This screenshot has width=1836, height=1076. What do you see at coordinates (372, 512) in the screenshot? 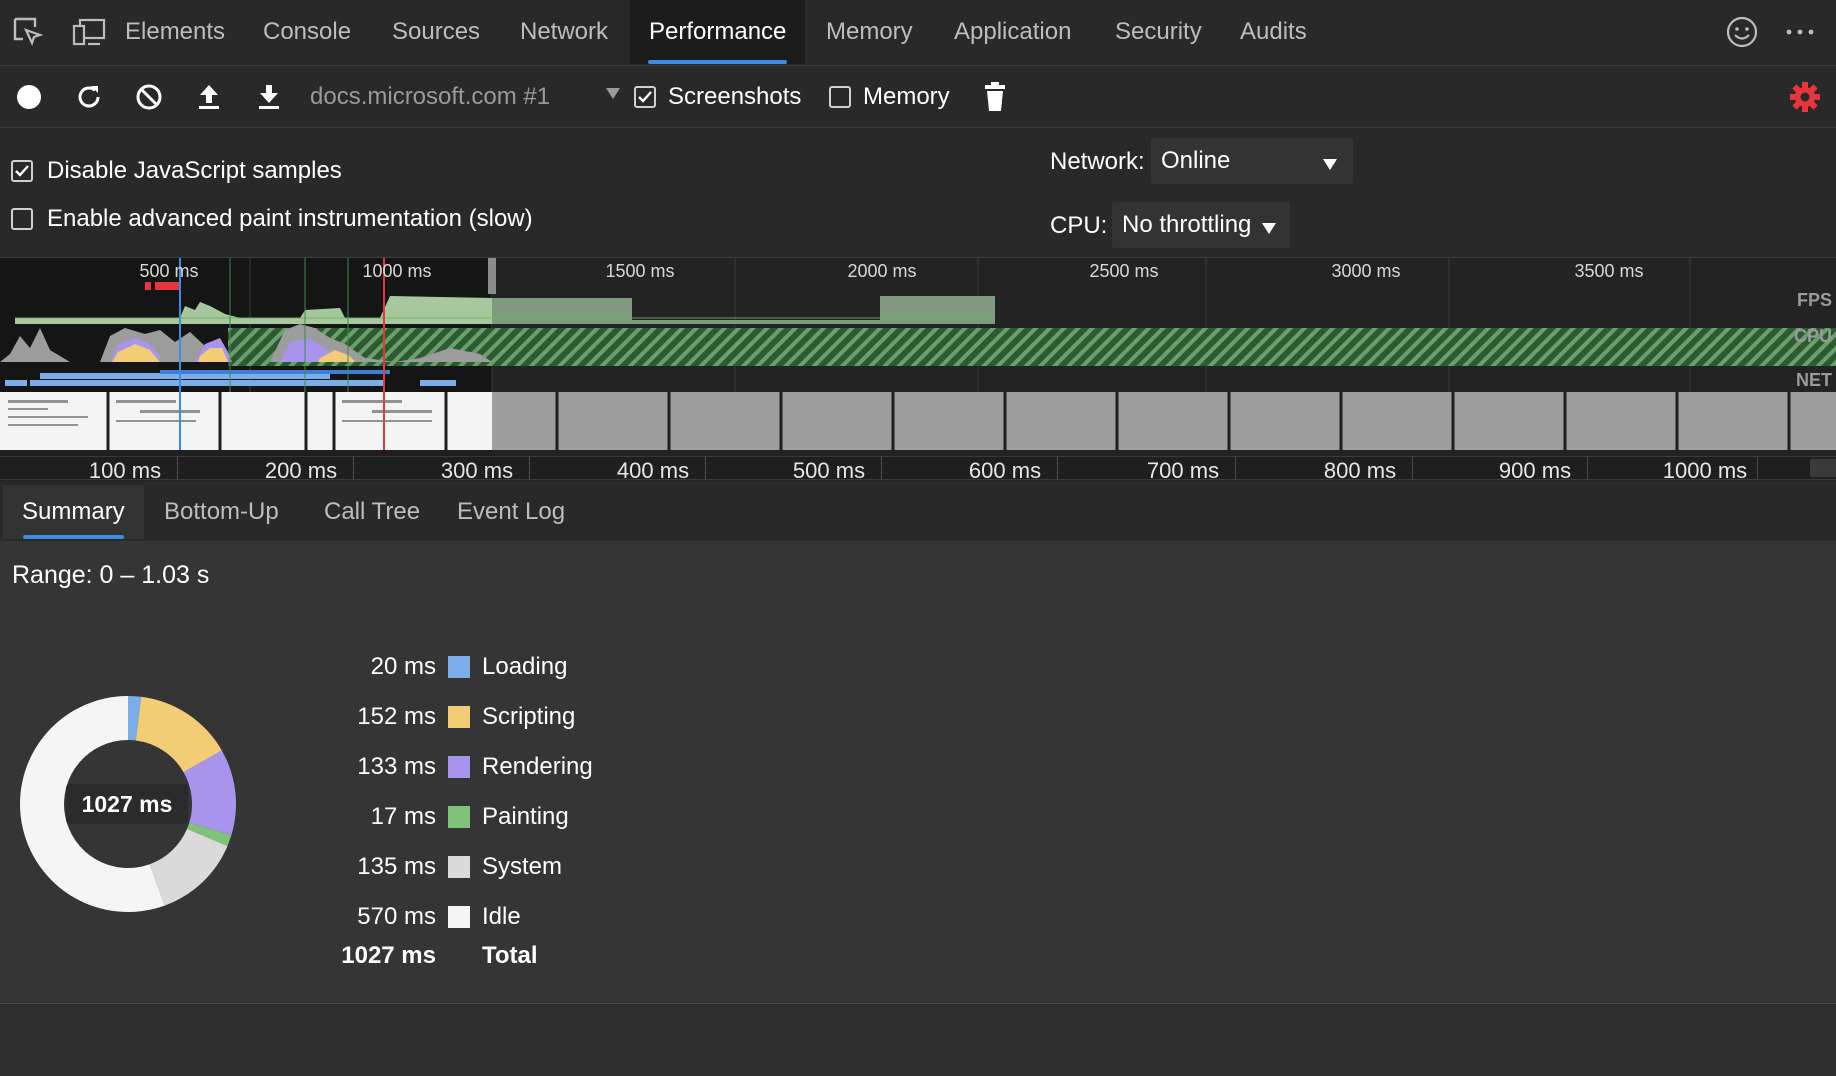
I see `details-tab-call-tree: Call Tree` at bounding box center [372, 512].